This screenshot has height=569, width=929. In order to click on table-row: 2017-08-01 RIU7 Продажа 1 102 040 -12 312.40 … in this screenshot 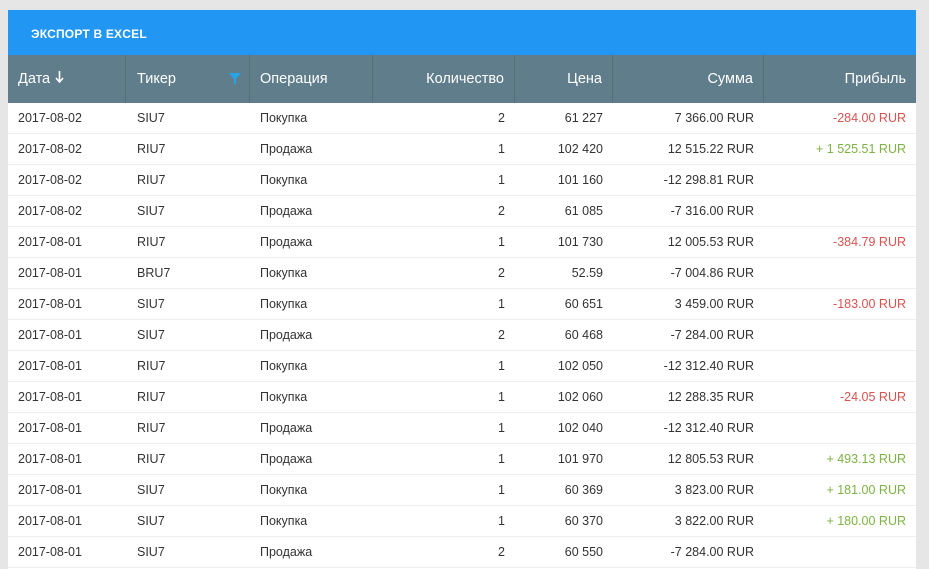, I will do `click(462, 428)`.